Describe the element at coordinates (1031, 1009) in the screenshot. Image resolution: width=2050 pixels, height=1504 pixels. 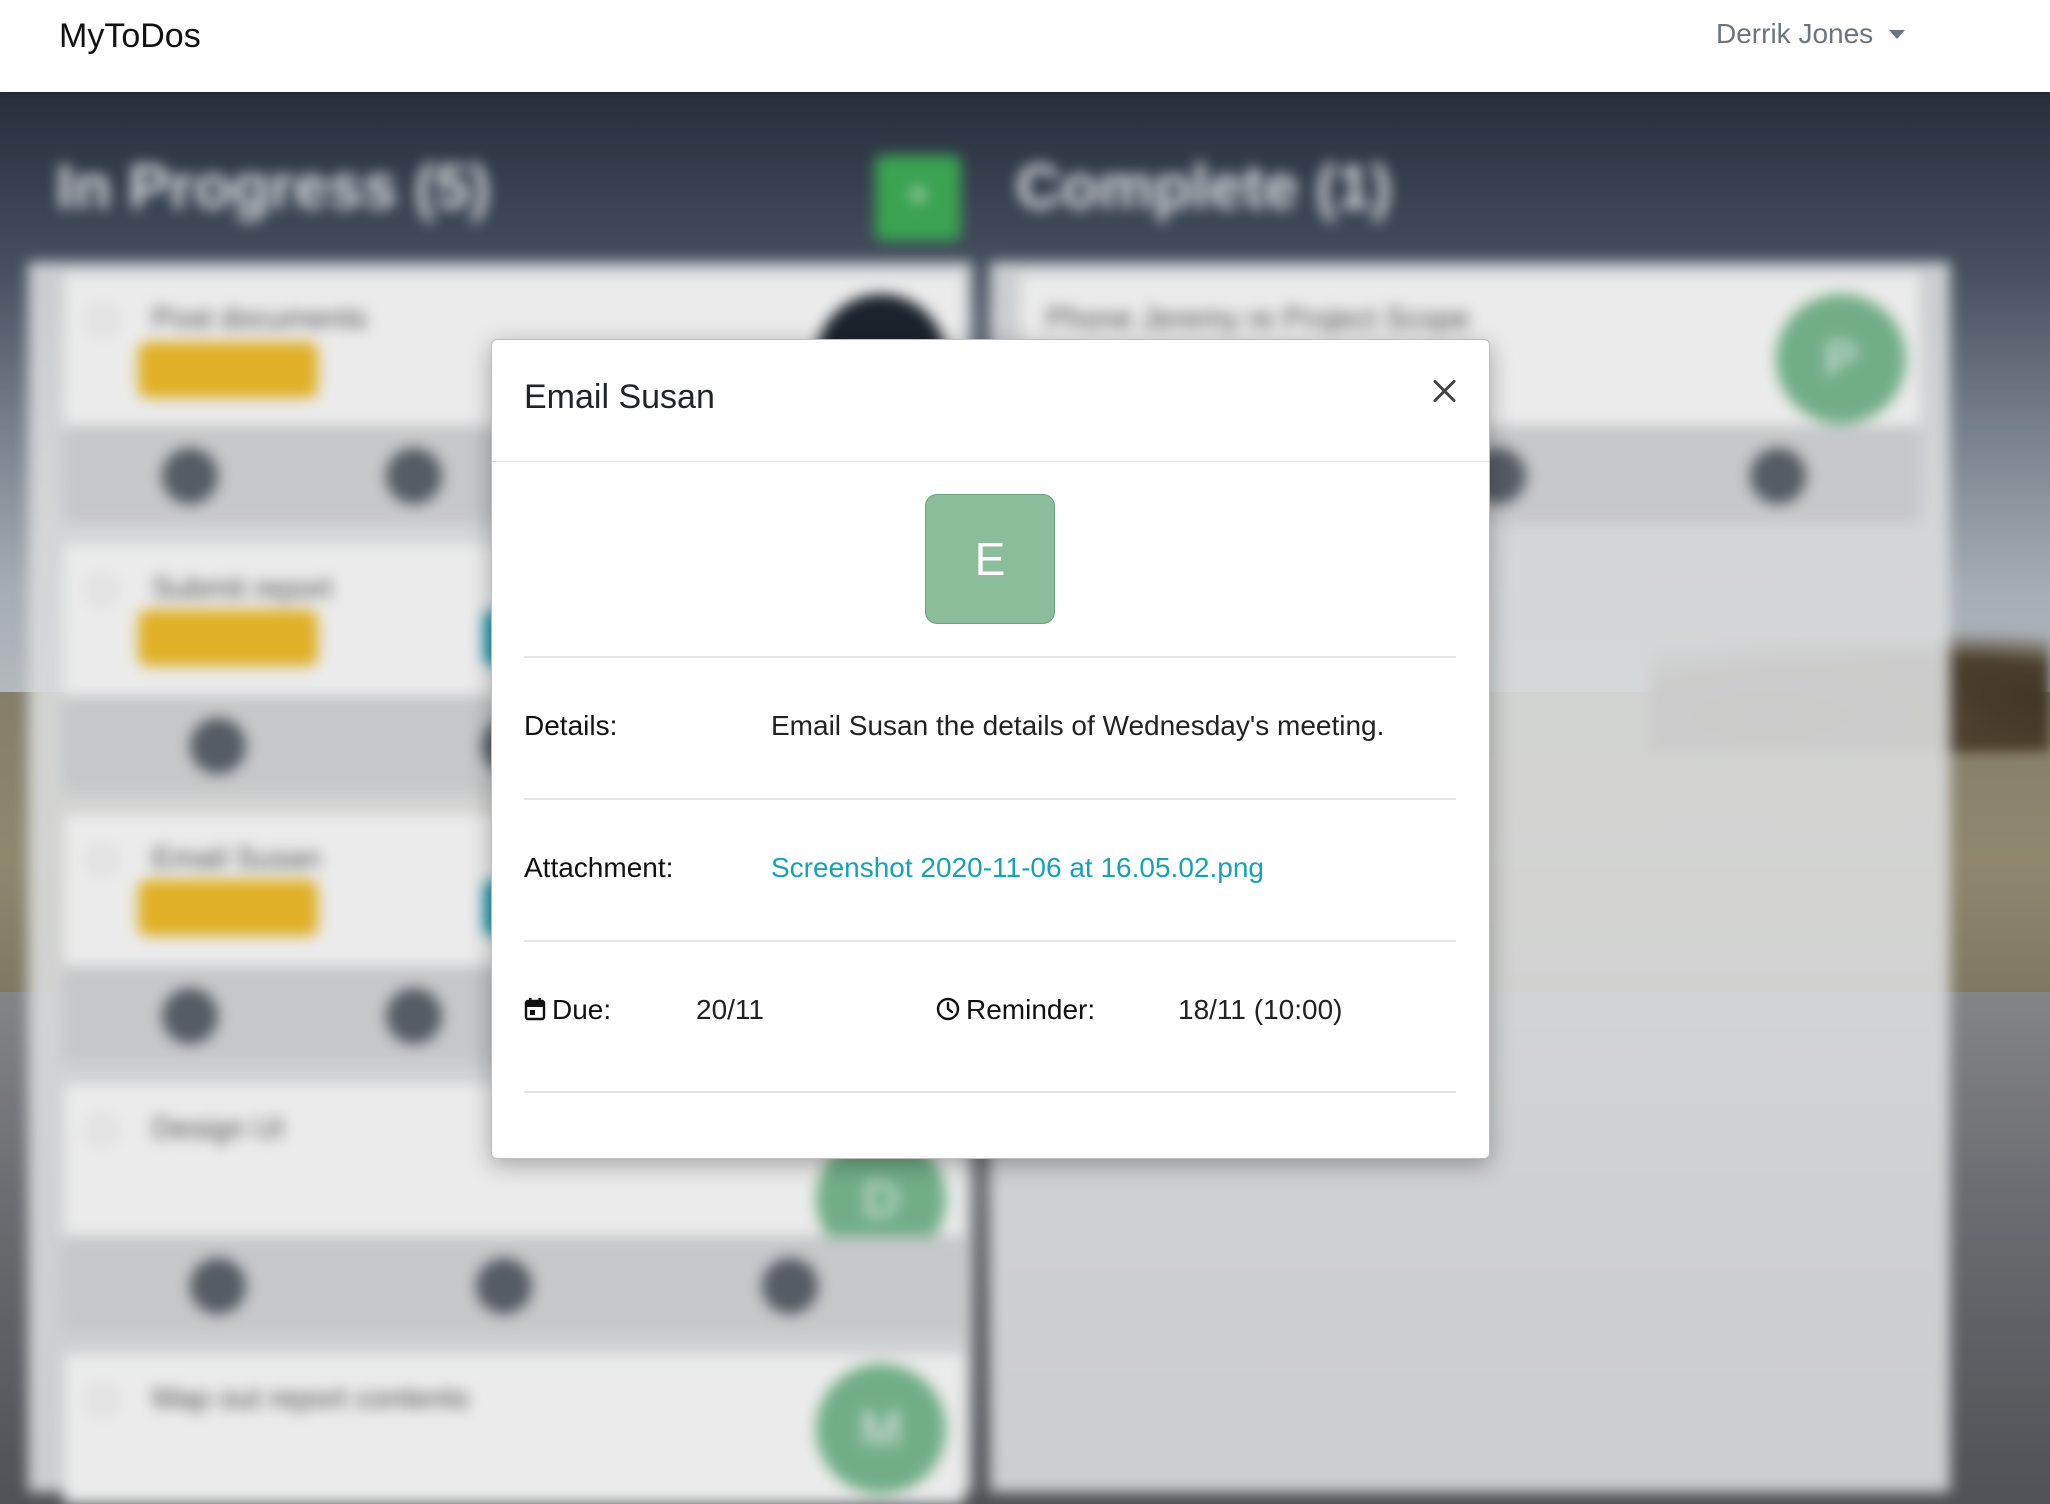
I see `reminder-label: Reminder:` at that location.